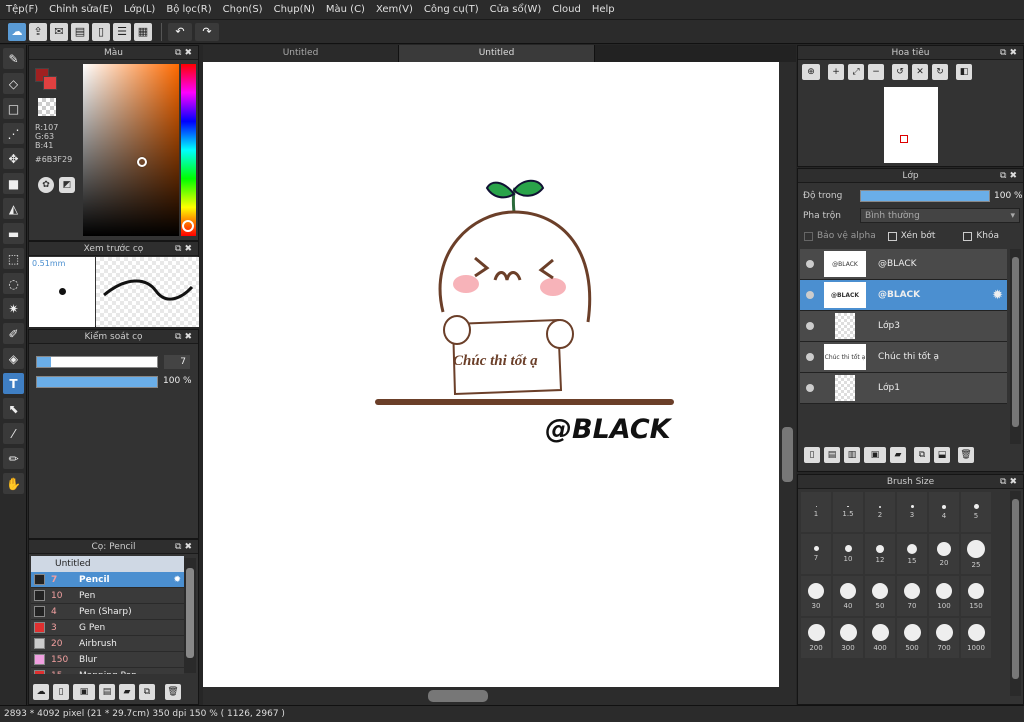 The width and height of the screenshot is (1024, 722). What do you see at coordinates (147, 692) in the screenshot?
I see `duplicate-brush-icon: ⧉` at bounding box center [147, 692].